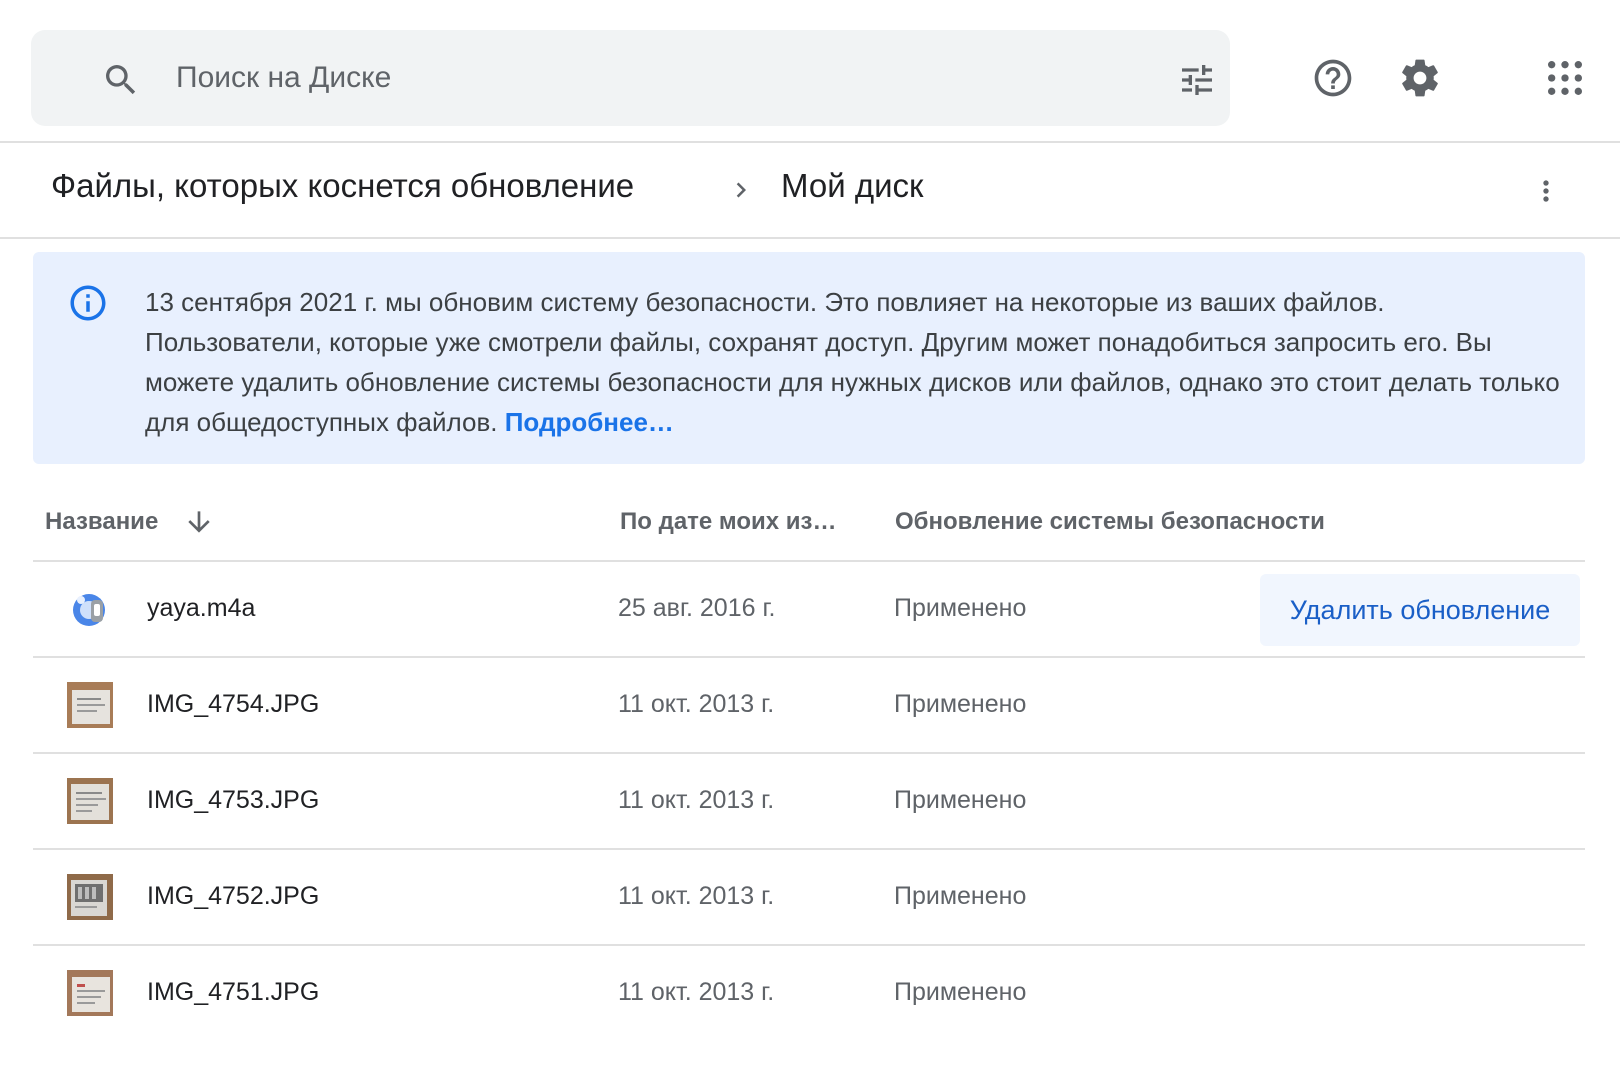  What do you see at coordinates (89, 610) in the screenshot?
I see `audio-file-icon` at bounding box center [89, 610].